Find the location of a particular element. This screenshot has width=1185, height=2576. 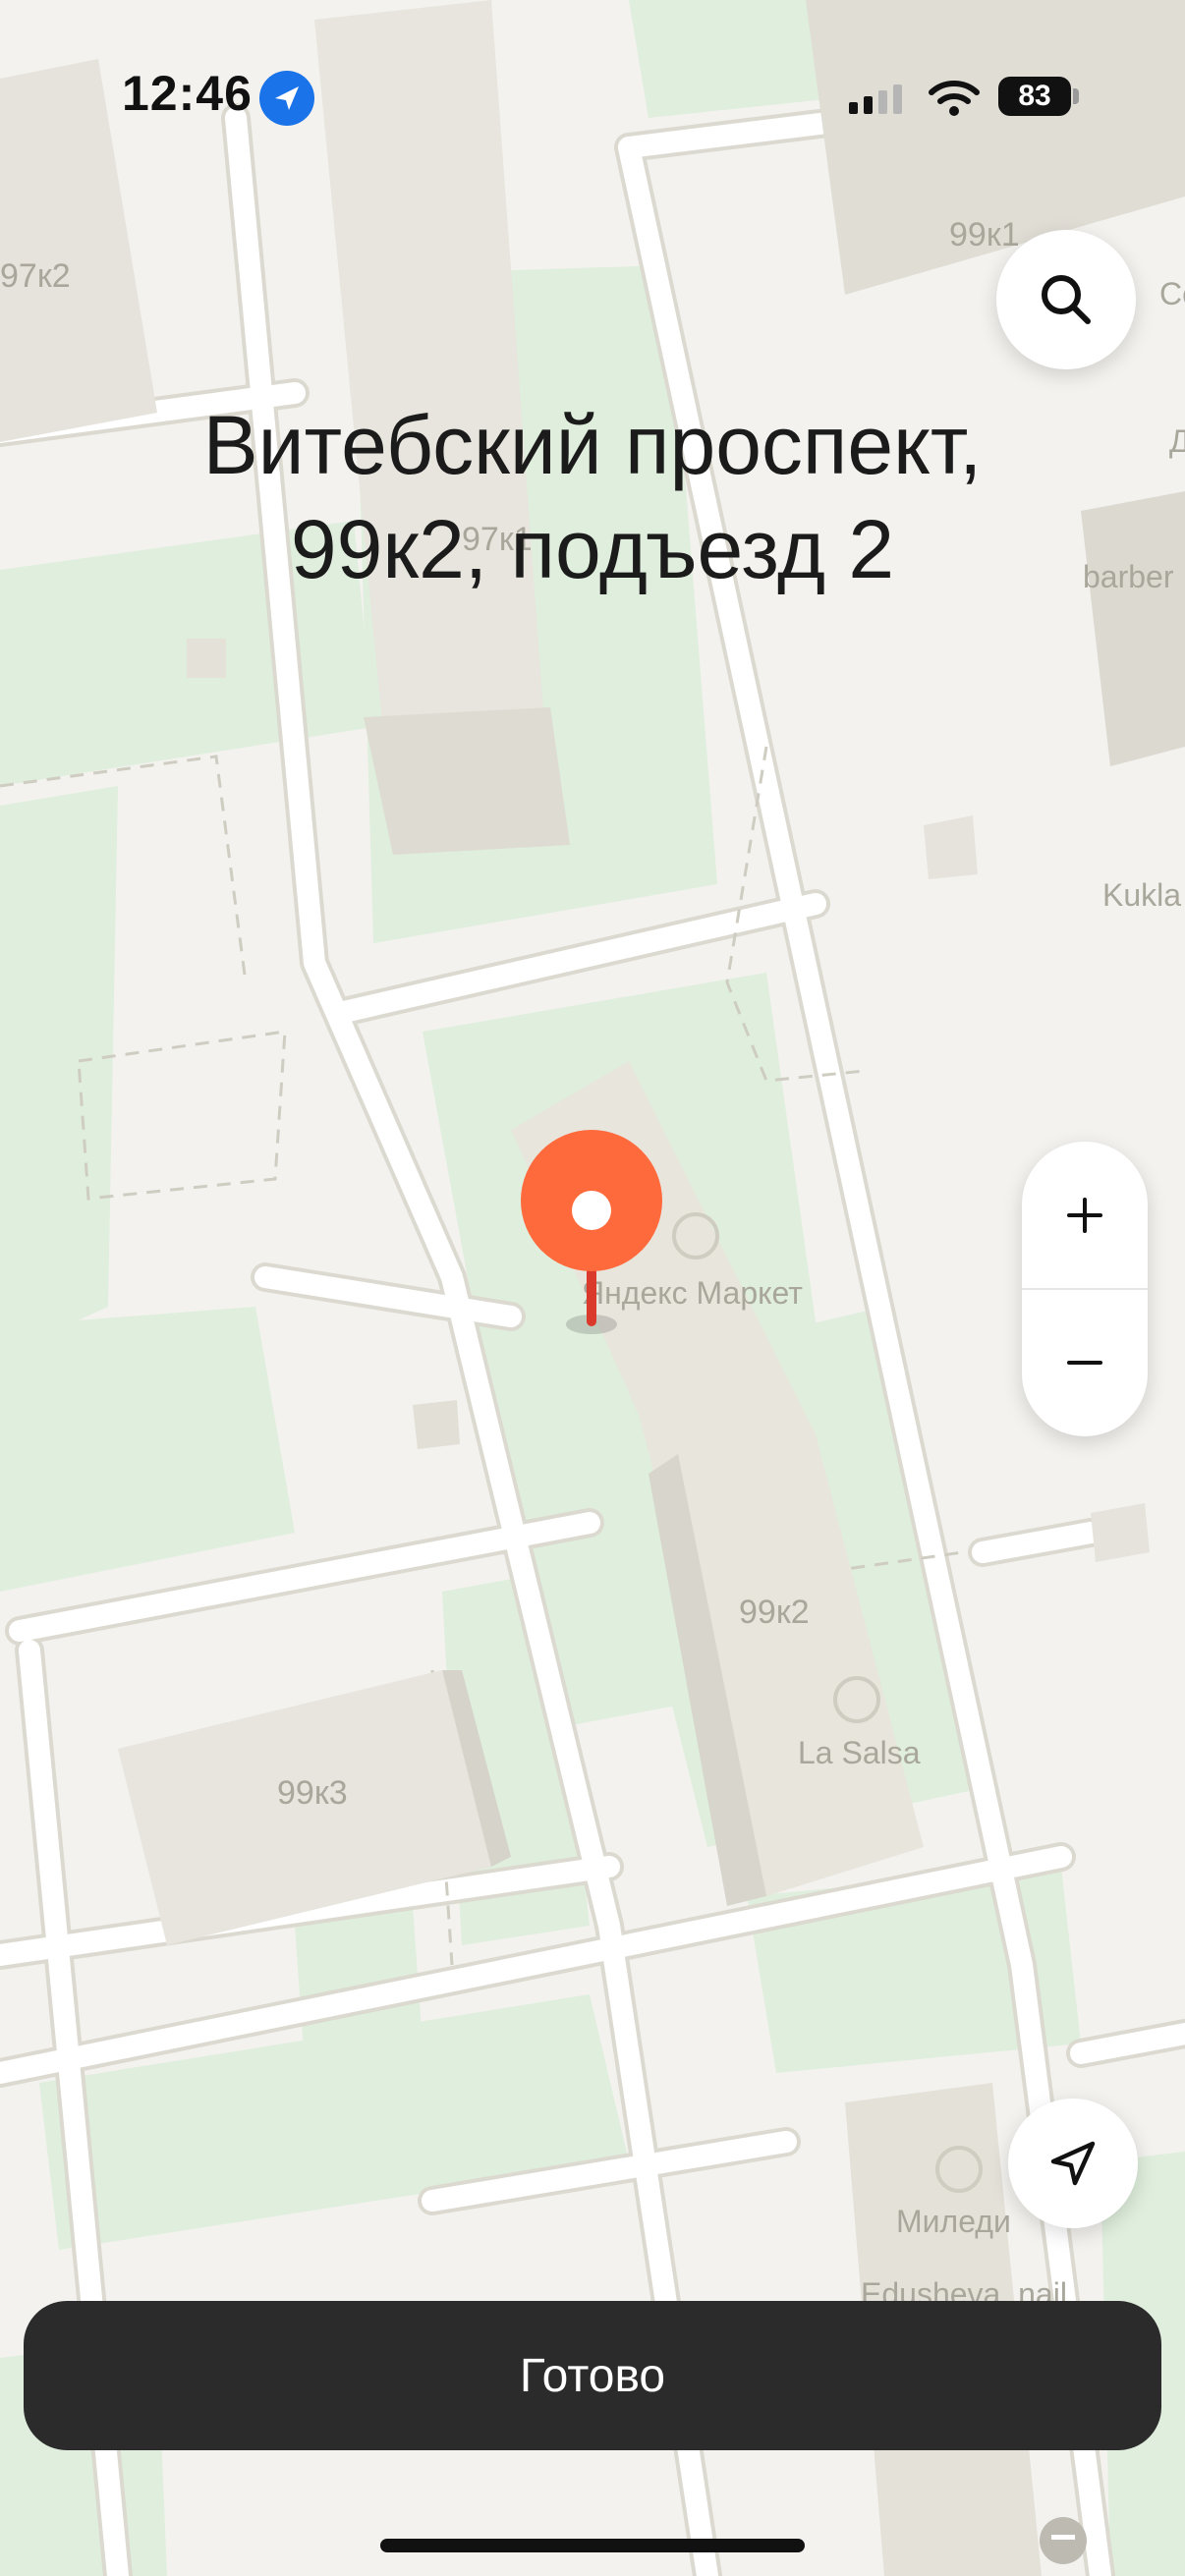

poi-label-barber: barber is located at coordinates (1129, 576).